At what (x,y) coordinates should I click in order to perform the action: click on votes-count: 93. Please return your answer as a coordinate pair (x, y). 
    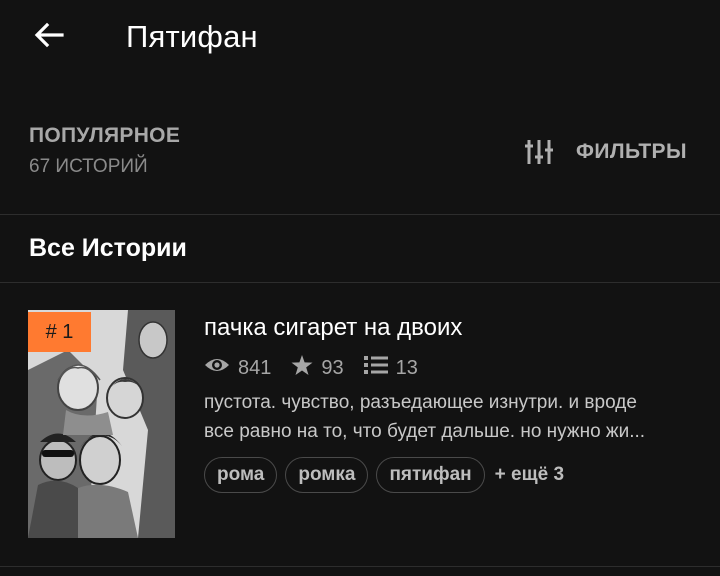
    Looking at the image, I should click on (332, 367).